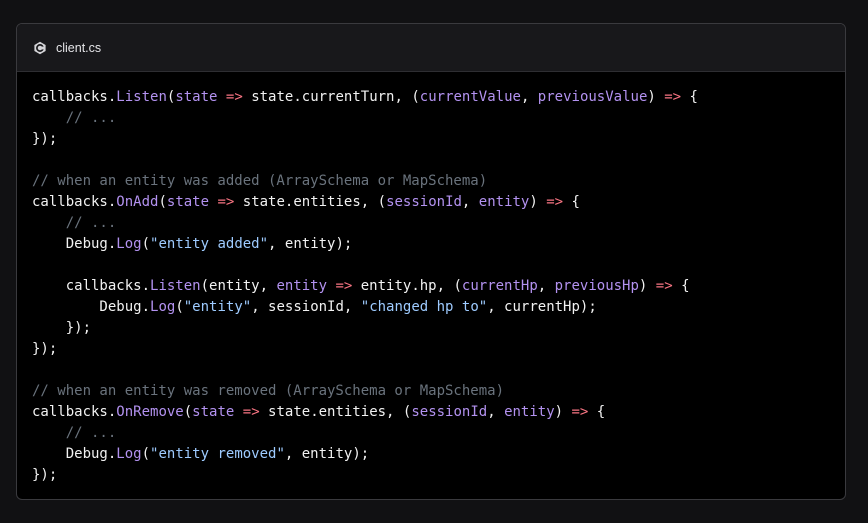  What do you see at coordinates (365, 244) in the screenshot?
I see `code-line: Debug.Log("entity added", entity);` at bounding box center [365, 244].